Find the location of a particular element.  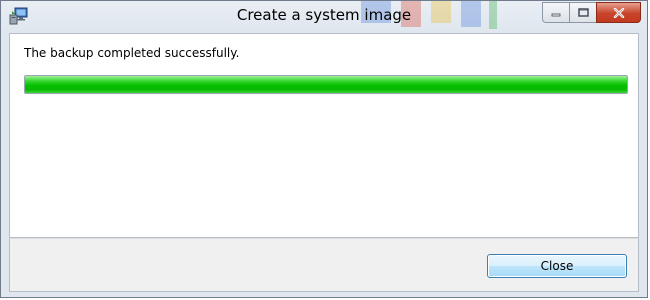

window-close-button is located at coordinates (618, 12).